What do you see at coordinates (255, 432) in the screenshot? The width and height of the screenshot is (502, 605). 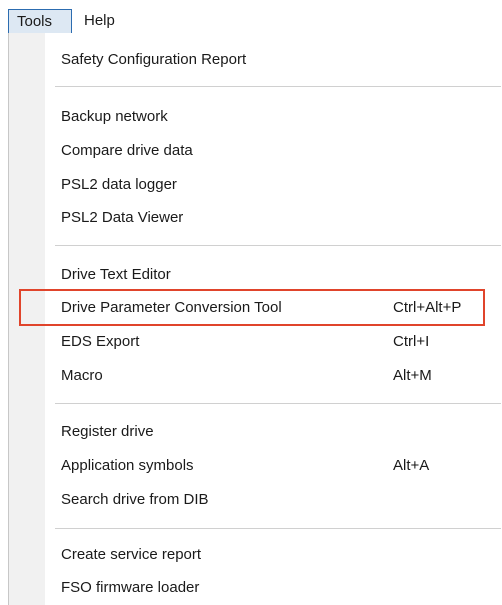 I see `menu-item-register-drive: Register drive` at bounding box center [255, 432].